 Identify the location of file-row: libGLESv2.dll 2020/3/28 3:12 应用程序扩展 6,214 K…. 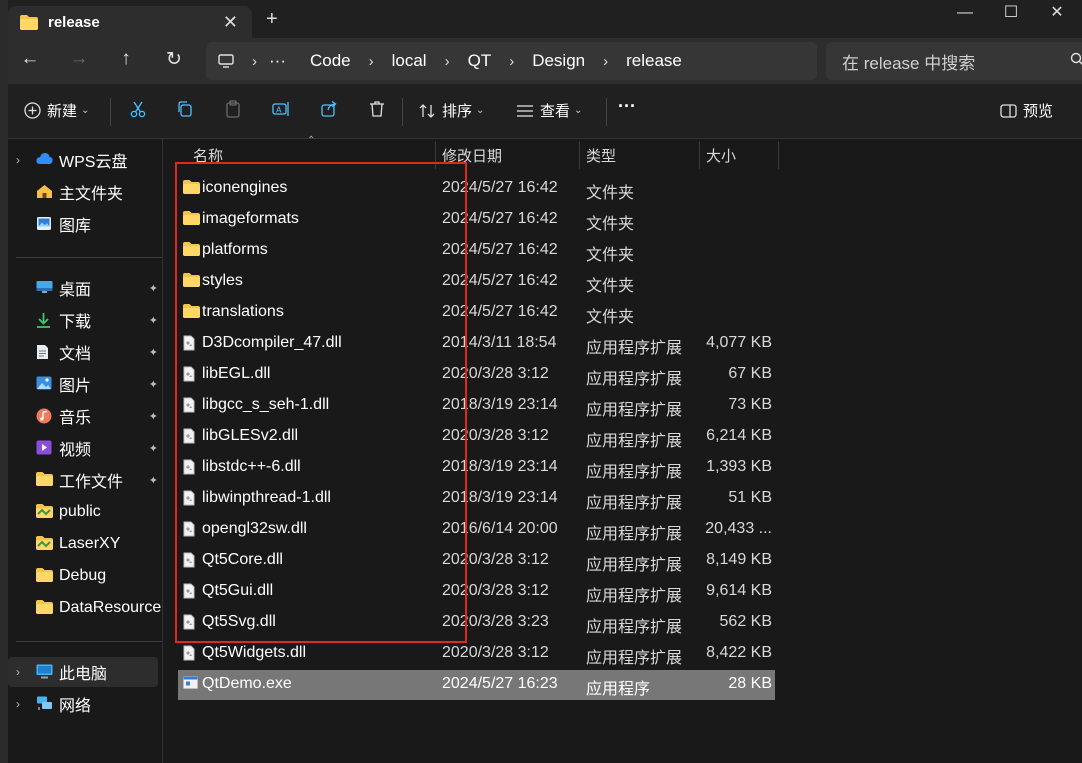
(476, 437).